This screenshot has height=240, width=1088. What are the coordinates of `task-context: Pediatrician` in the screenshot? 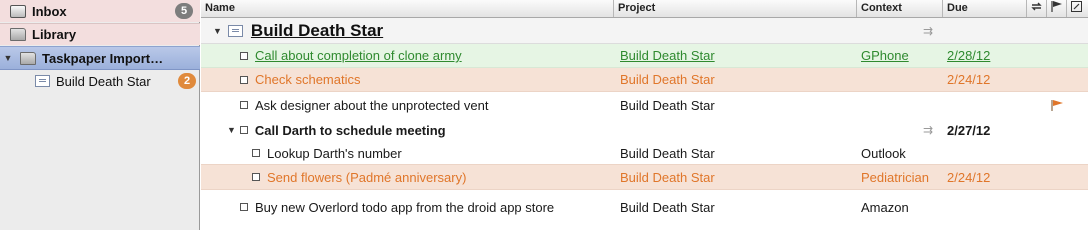 It's located at (901, 177).